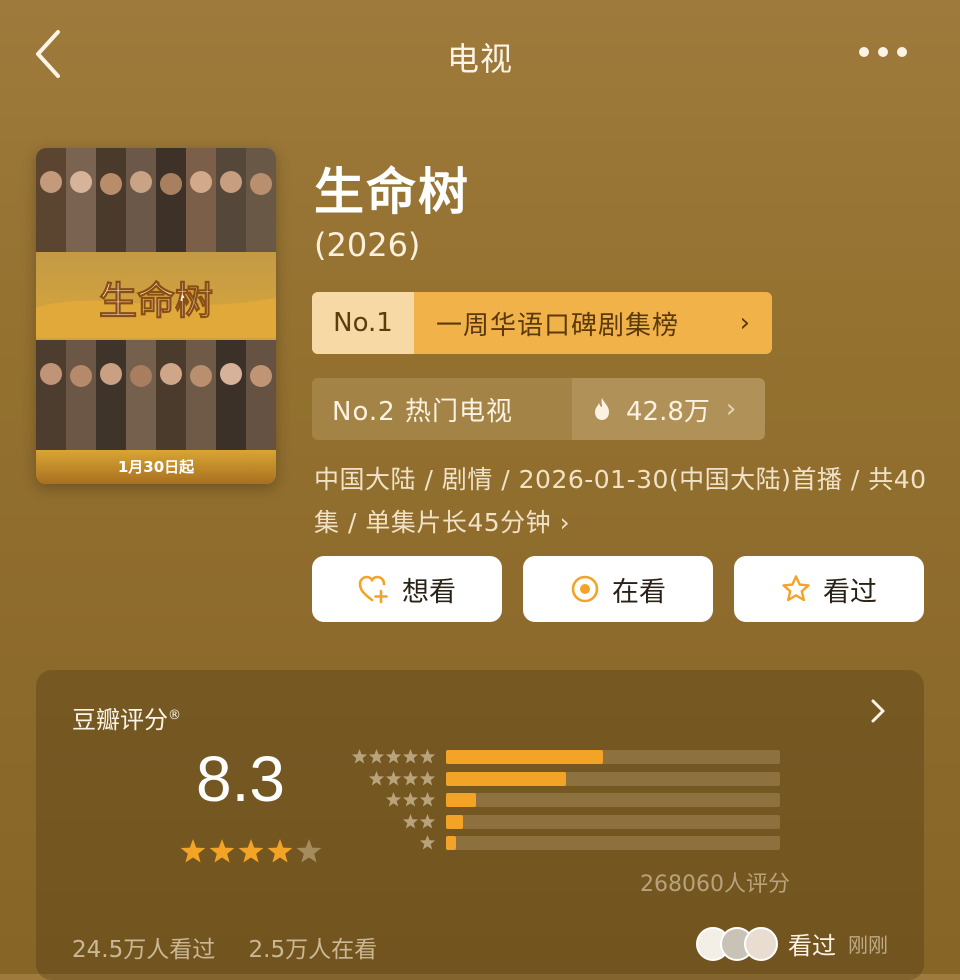 This screenshot has height=980, width=960. I want to click on want-to-watch-button: 想看, so click(407, 589).